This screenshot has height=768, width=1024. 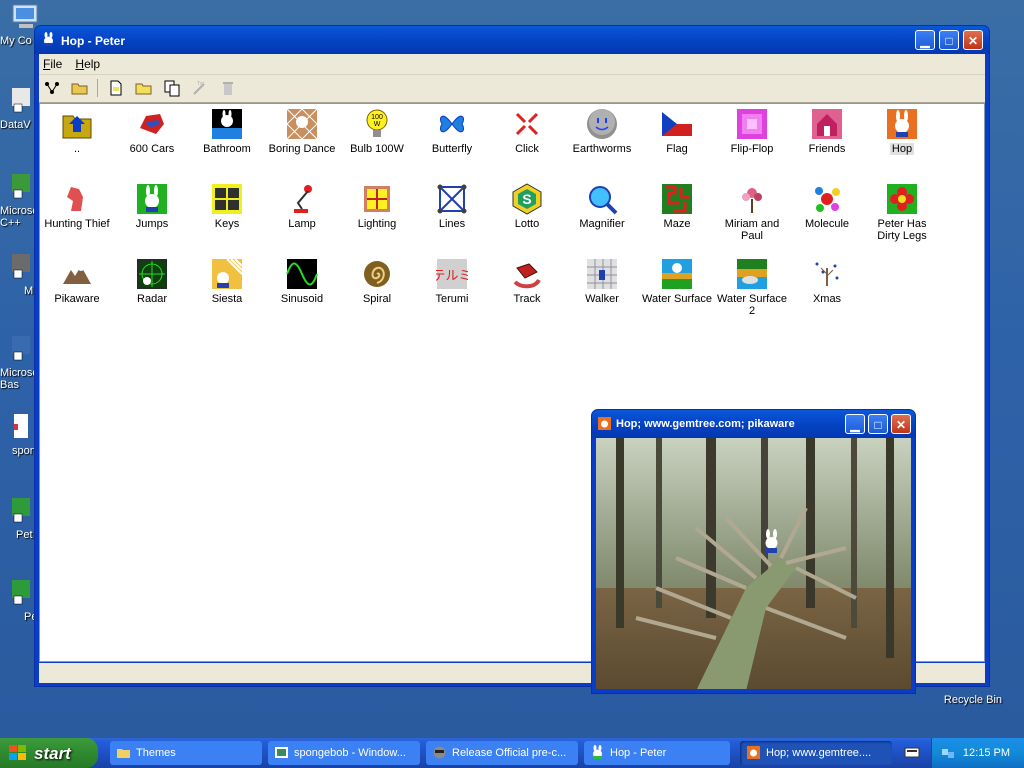 What do you see at coordinates (527, 131) in the screenshot?
I see `item-click: Click` at bounding box center [527, 131].